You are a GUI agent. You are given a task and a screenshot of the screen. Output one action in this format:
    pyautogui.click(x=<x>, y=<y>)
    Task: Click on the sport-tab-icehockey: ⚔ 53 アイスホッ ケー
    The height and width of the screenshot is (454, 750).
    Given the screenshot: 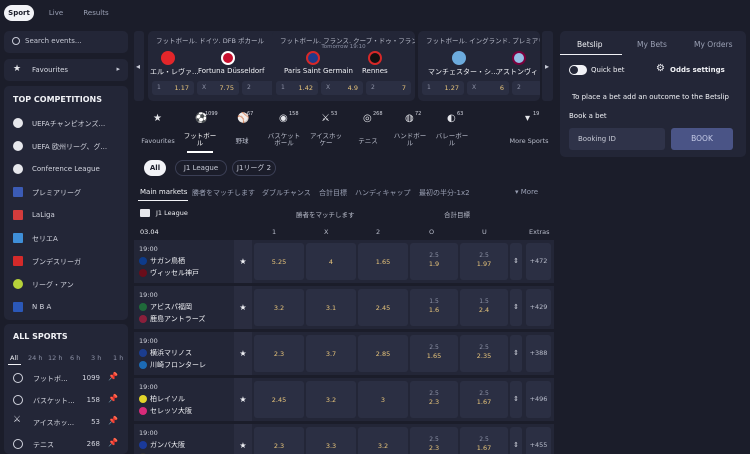 What is the action you would take?
    pyautogui.click(x=326, y=130)
    